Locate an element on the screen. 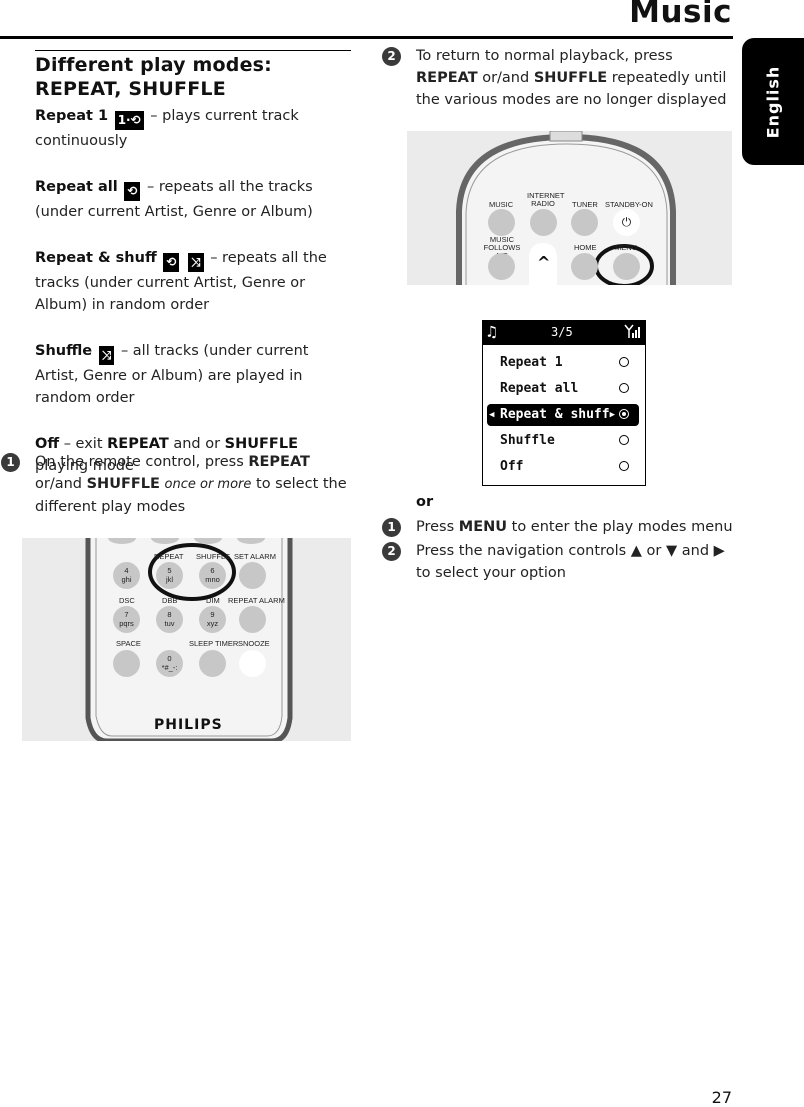 The image size is (804, 1107). tuner-key is located at coordinates (584, 222).